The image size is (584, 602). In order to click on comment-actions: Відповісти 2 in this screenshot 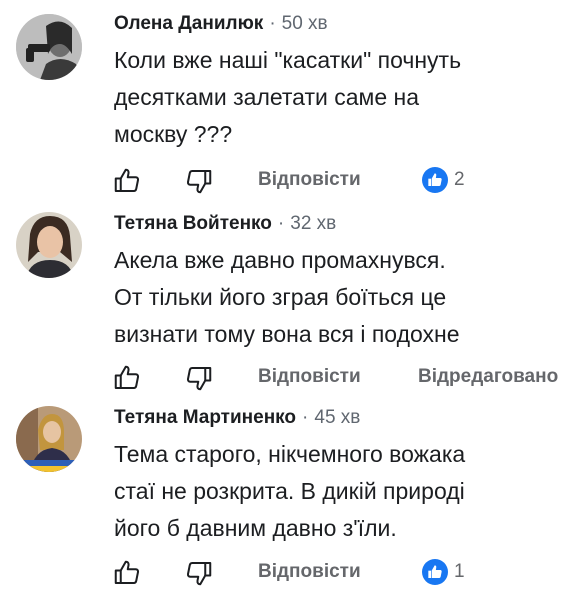, I will do `click(348, 180)`.